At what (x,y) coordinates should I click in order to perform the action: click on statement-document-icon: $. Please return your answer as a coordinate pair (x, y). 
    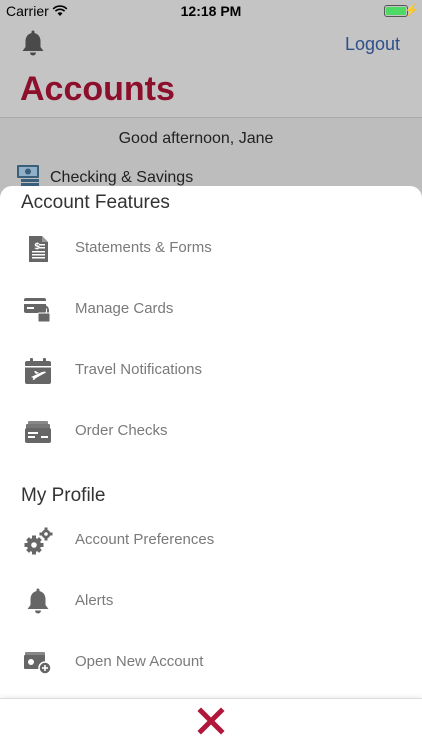
    Looking at the image, I should click on (38, 249).